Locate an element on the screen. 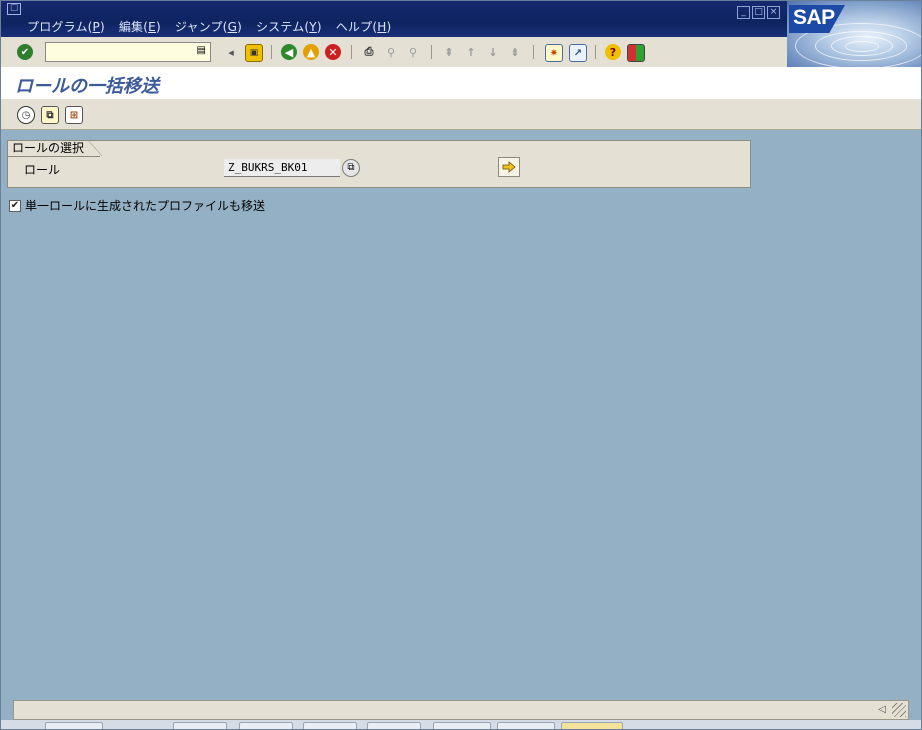  first-page-icon: ⇞ is located at coordinates (449, 52).